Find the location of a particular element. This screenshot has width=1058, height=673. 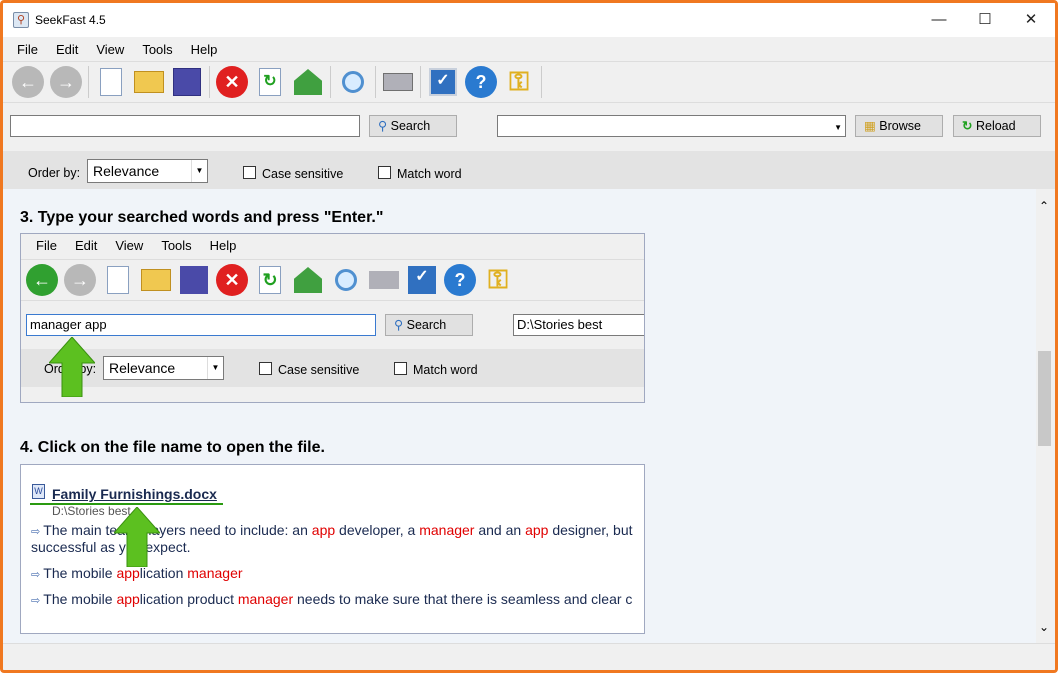

vertical-scrollbar: ⌃ ⌄ is located at coordinates (1044, 417).